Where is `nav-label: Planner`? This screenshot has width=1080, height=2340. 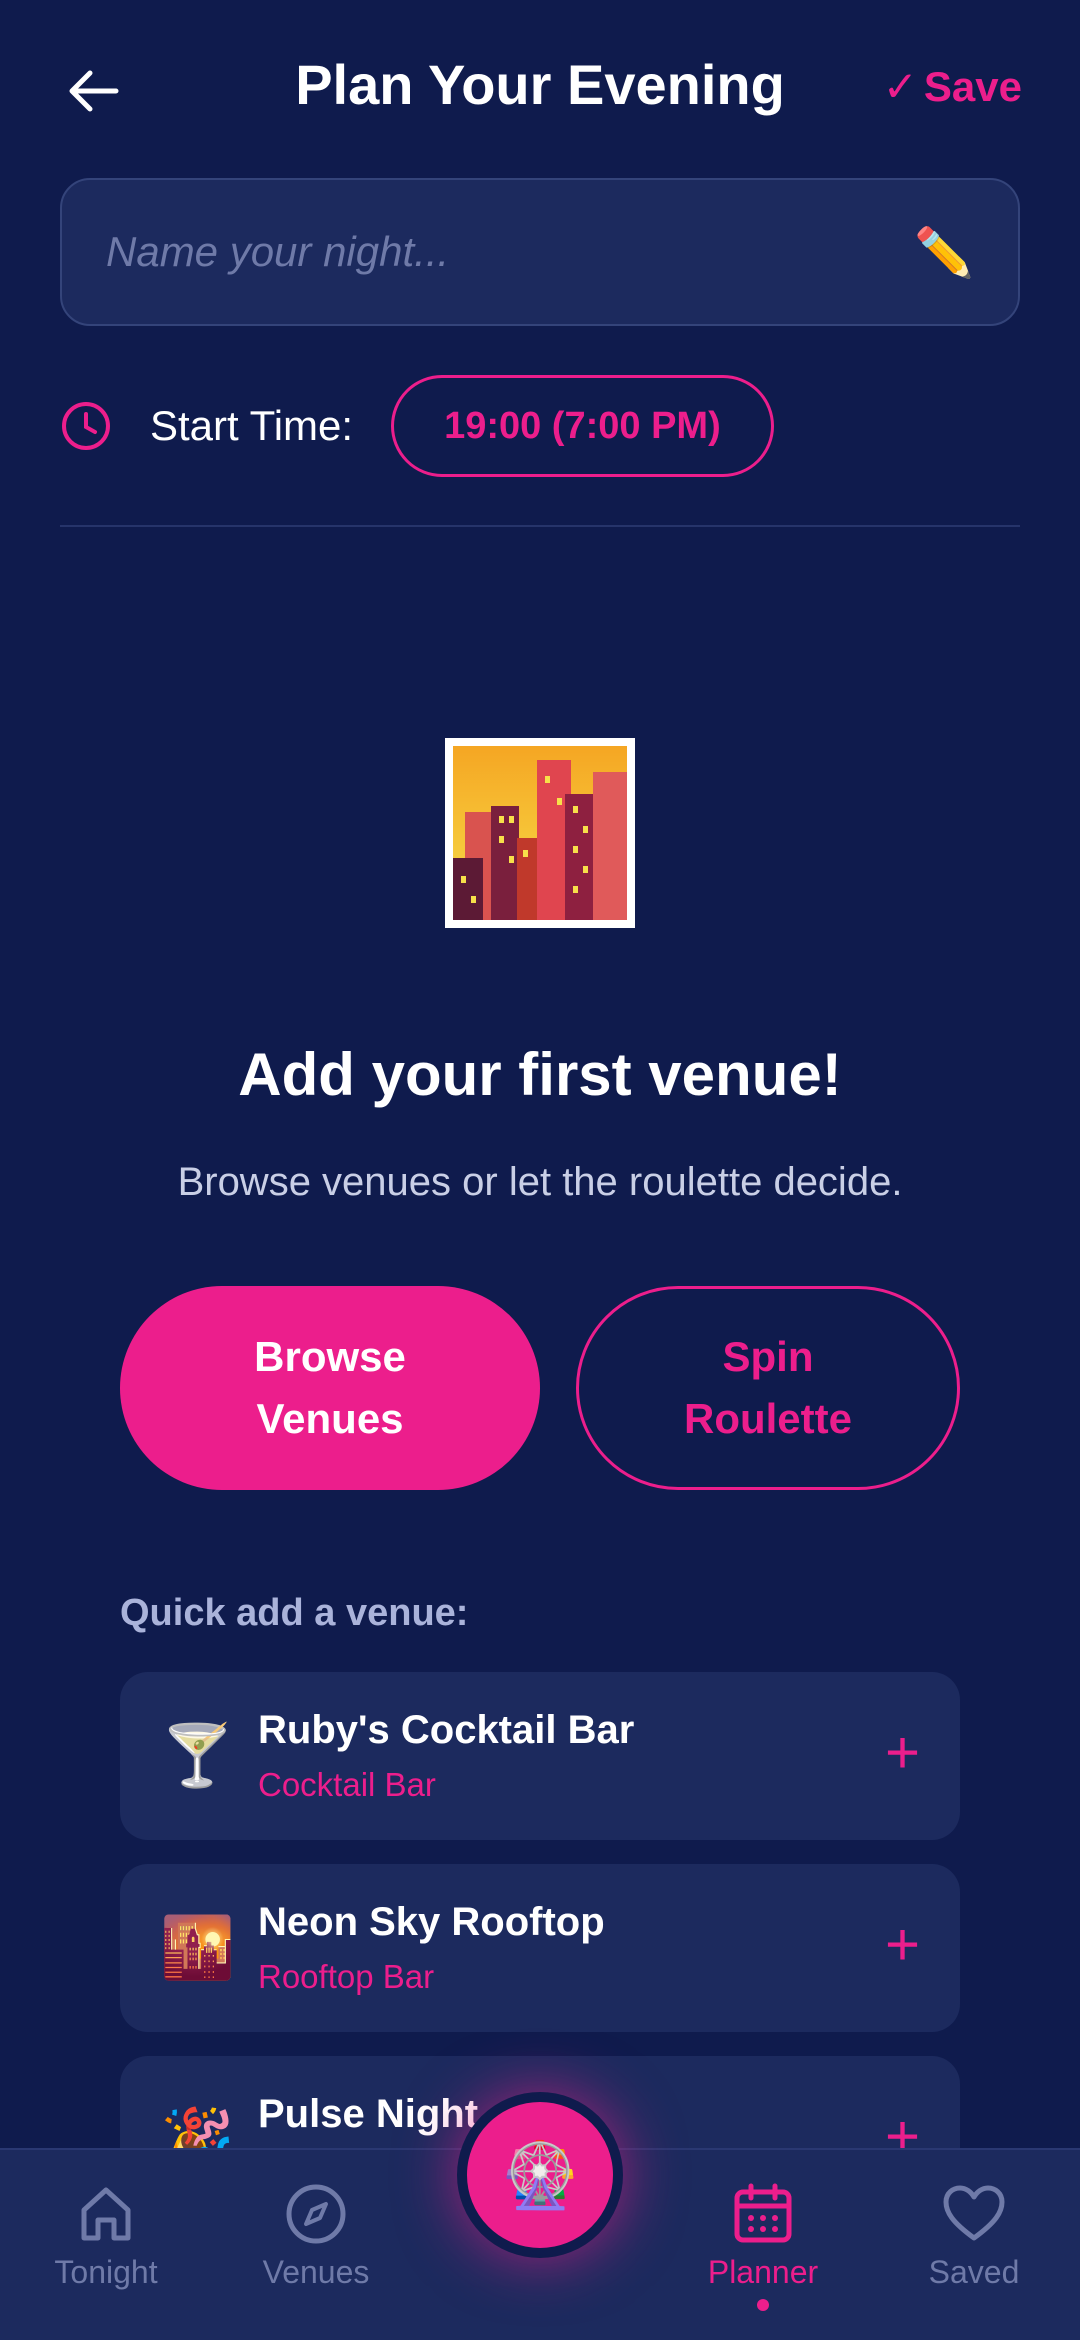
nav-label: Planner is located at coordinates (763, 2272).